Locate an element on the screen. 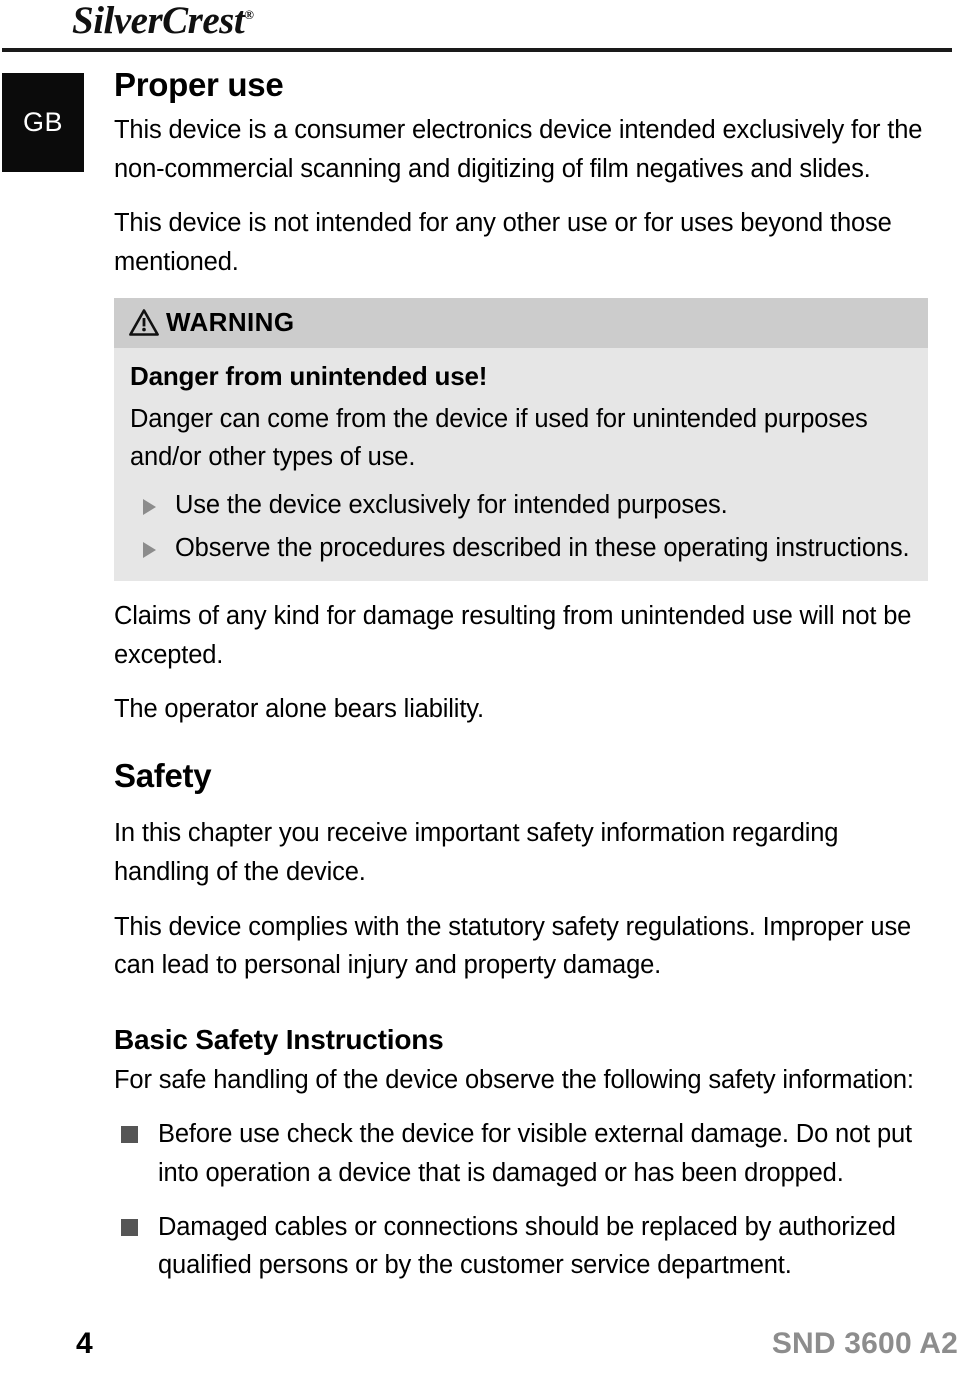 Image resolution: width=960 pixels, height=1375 pixels. page-title: Proper use is located at coordinates (199, 84).